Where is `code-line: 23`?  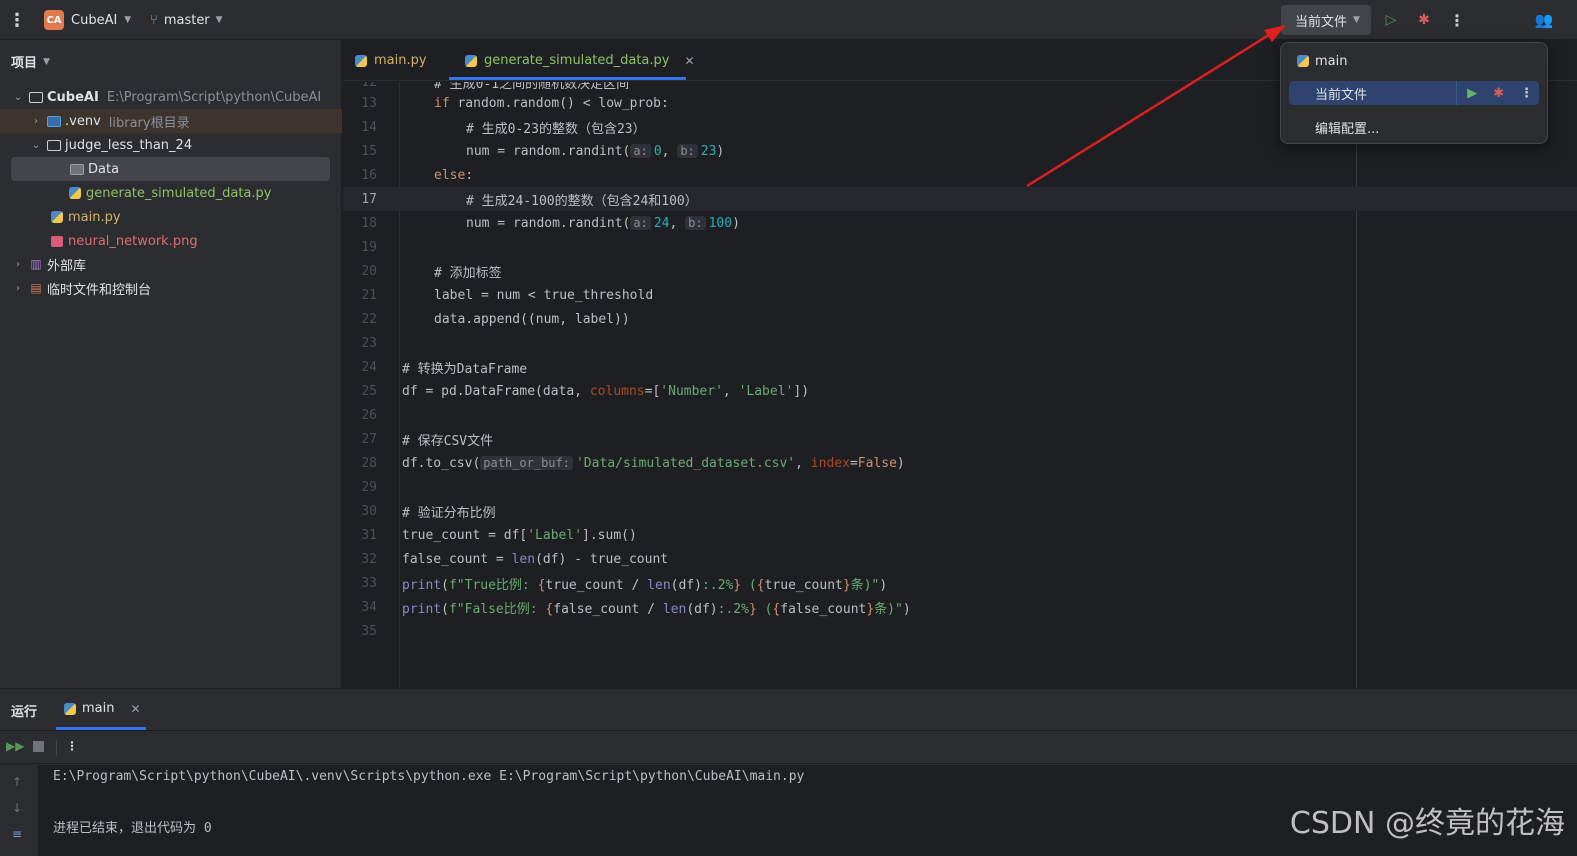 code-line: 23 is located at coordinates (960, 343).